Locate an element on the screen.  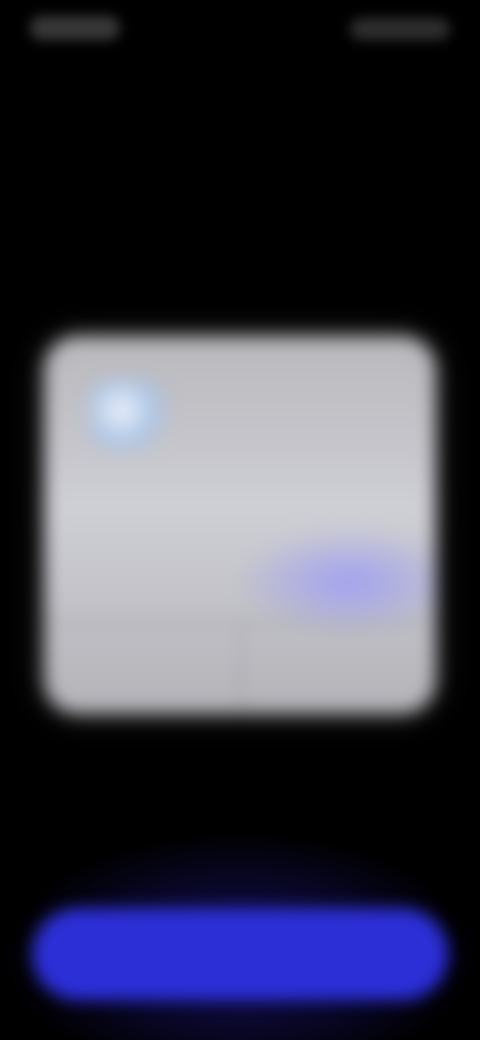
status-indicators is located at coordinates (400, 29).